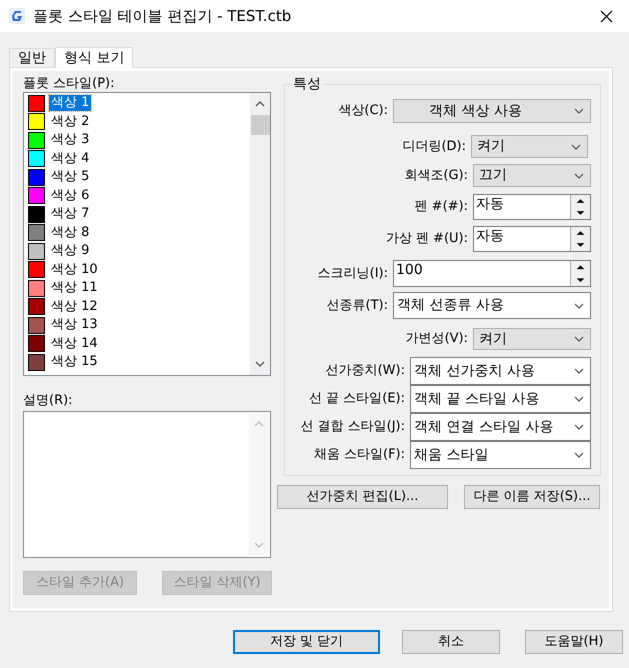 Image resolution: width=629 pixels, height=668 pixels. Describe the element at coordinates (70, 177) in the screenshot. I see `list-item: 색상 5` at that location.